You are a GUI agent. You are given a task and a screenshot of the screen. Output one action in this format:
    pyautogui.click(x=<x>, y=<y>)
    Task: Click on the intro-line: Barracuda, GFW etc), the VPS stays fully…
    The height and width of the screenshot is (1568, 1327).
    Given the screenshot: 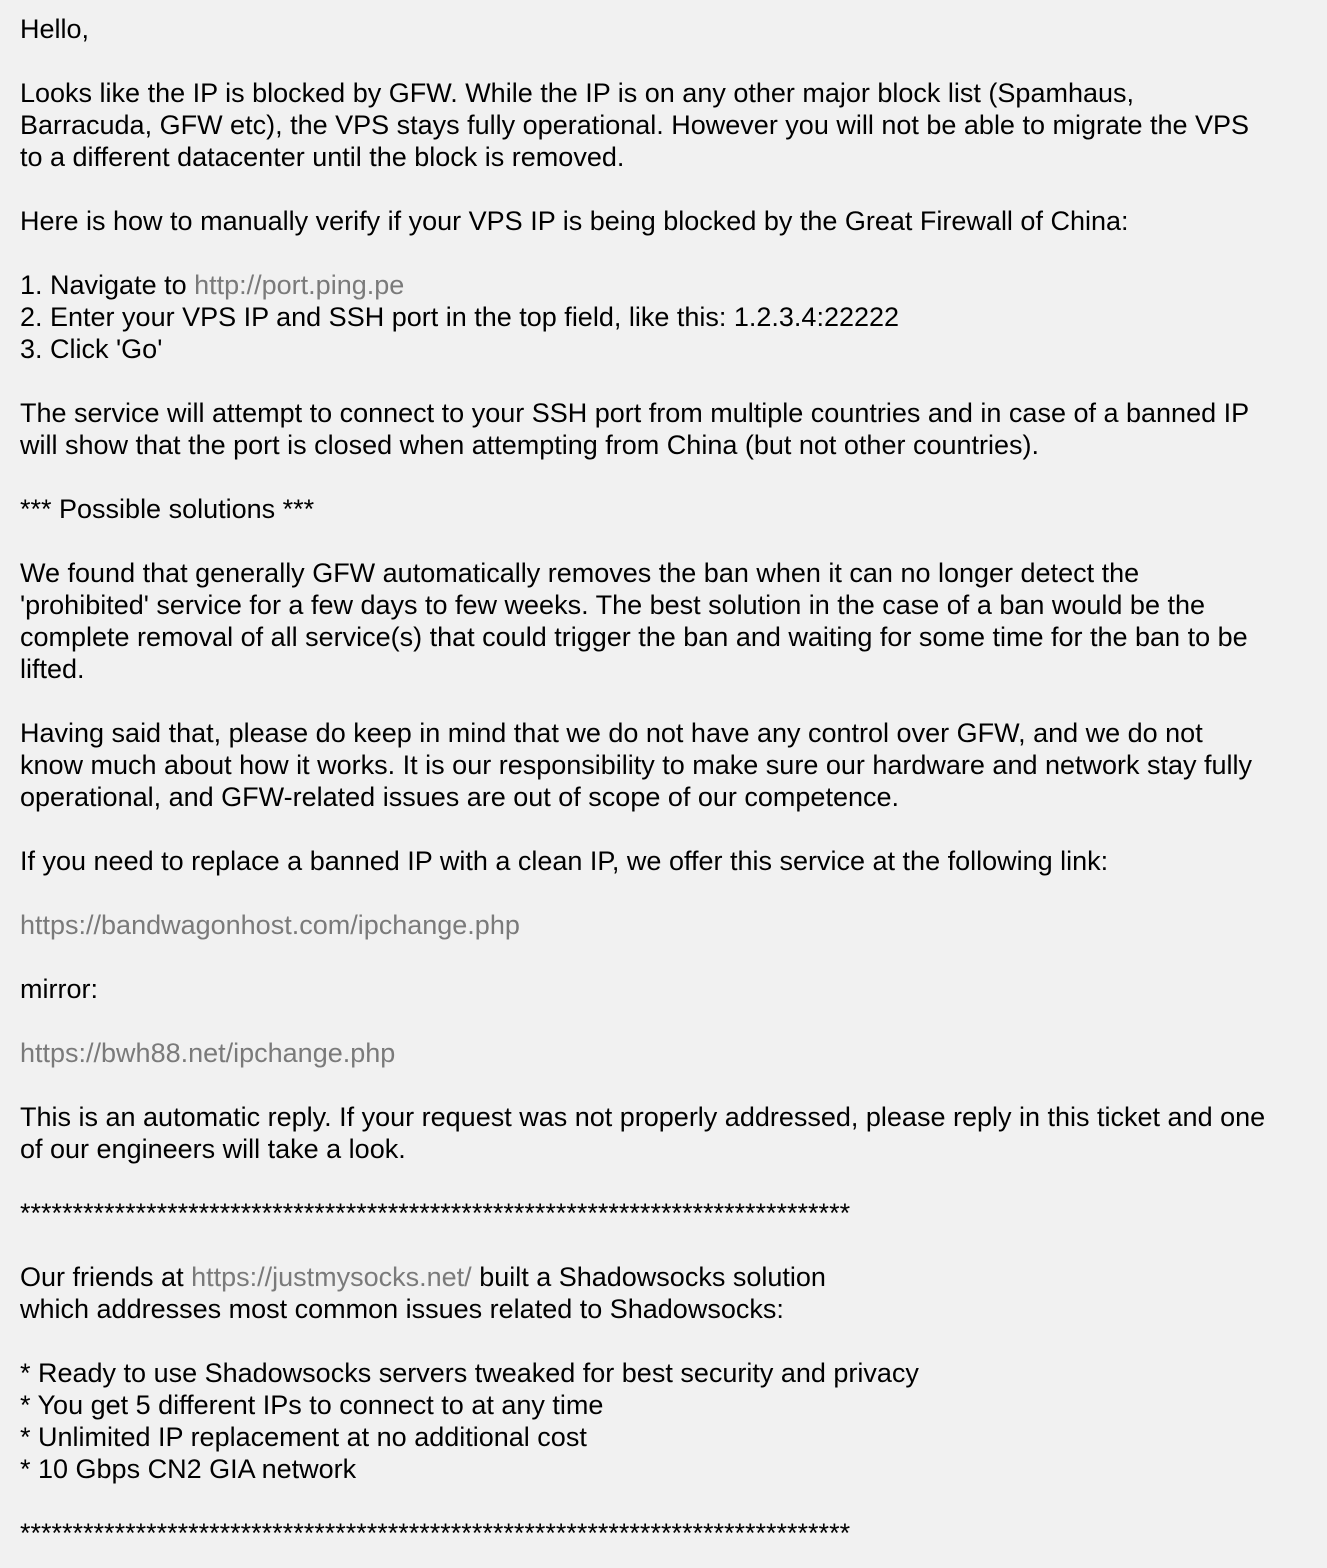 What is the action you would take?
    pyautogui.click(x=635, y=125)
    